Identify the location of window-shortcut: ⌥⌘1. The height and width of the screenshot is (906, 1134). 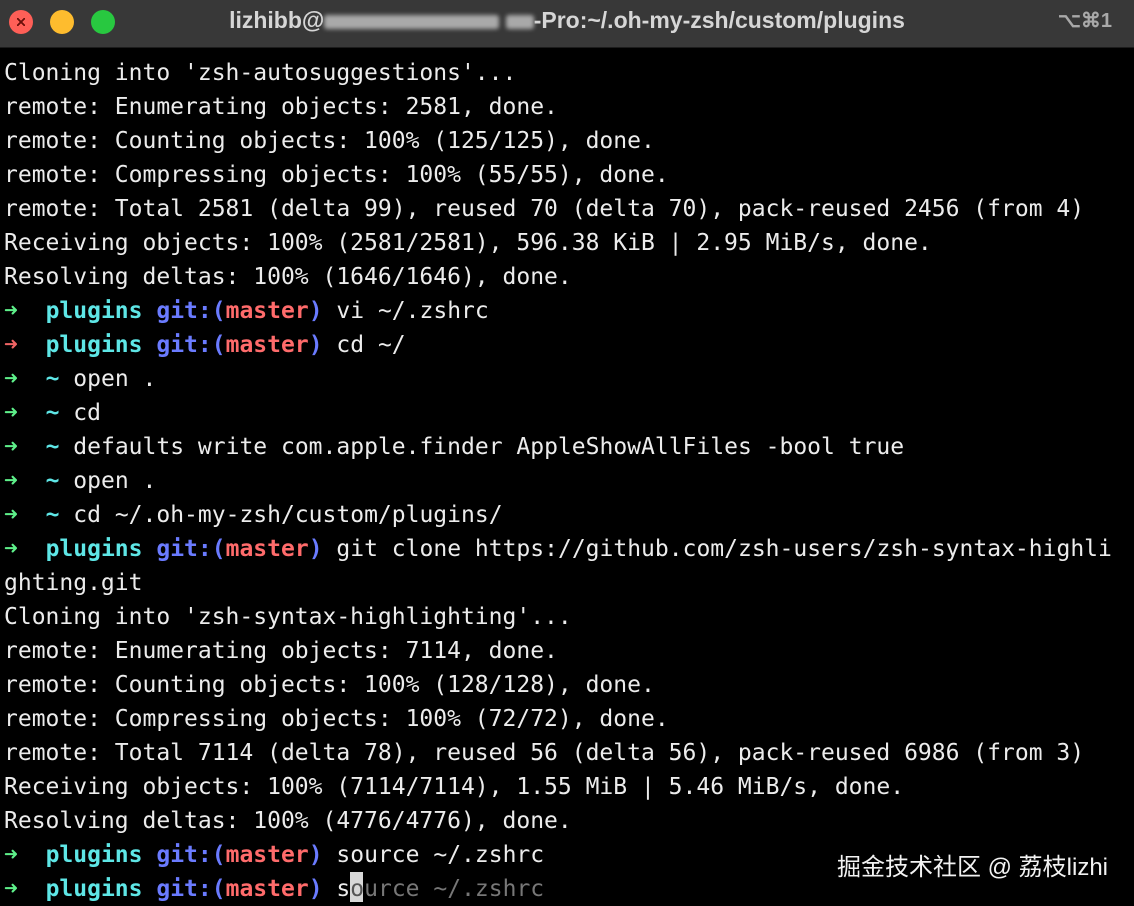
(1084, 21).